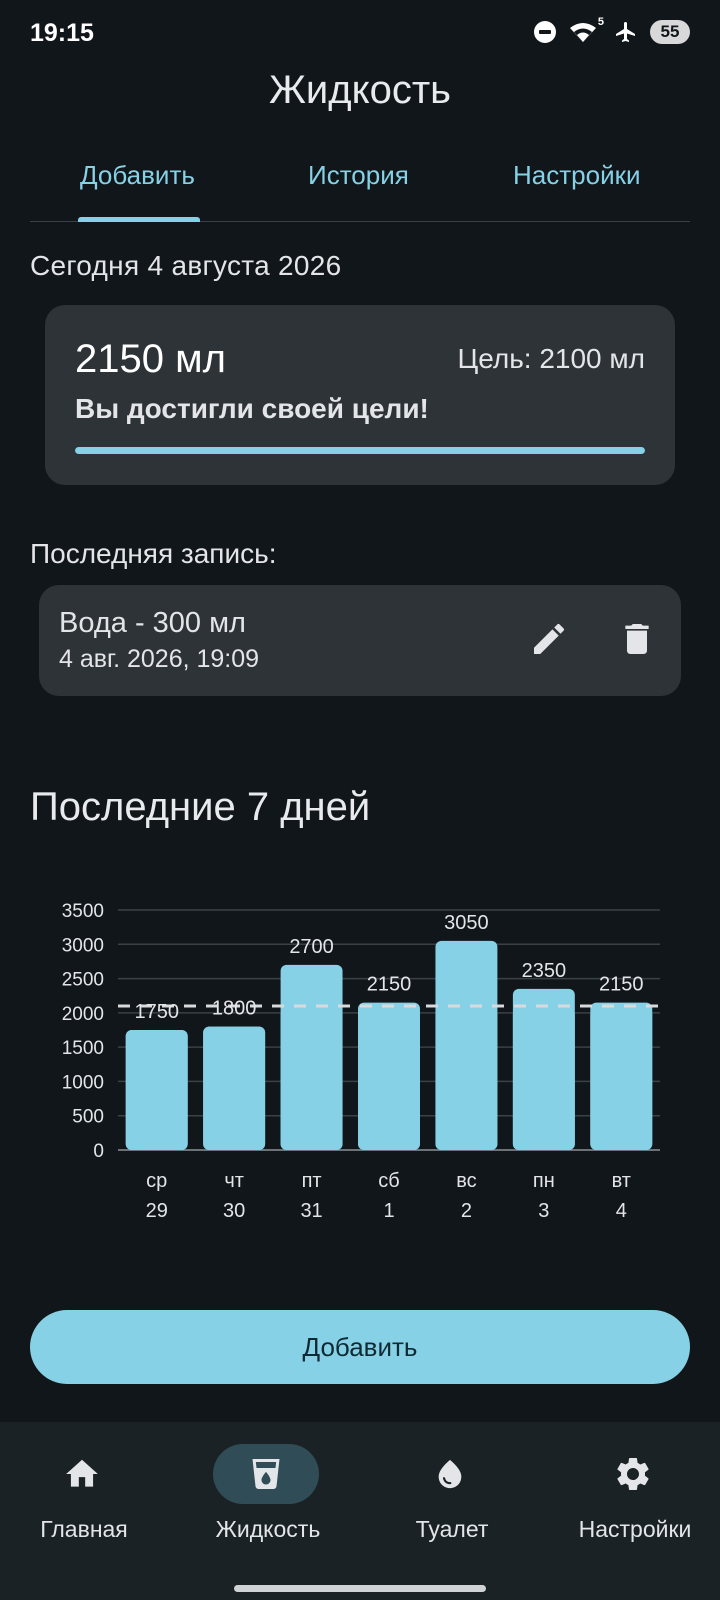  What do you see at coordinates (152, 623) in the screenshot?
I see `last-entry-title: Вода - 300 мл` at bounding box center [152, 623].